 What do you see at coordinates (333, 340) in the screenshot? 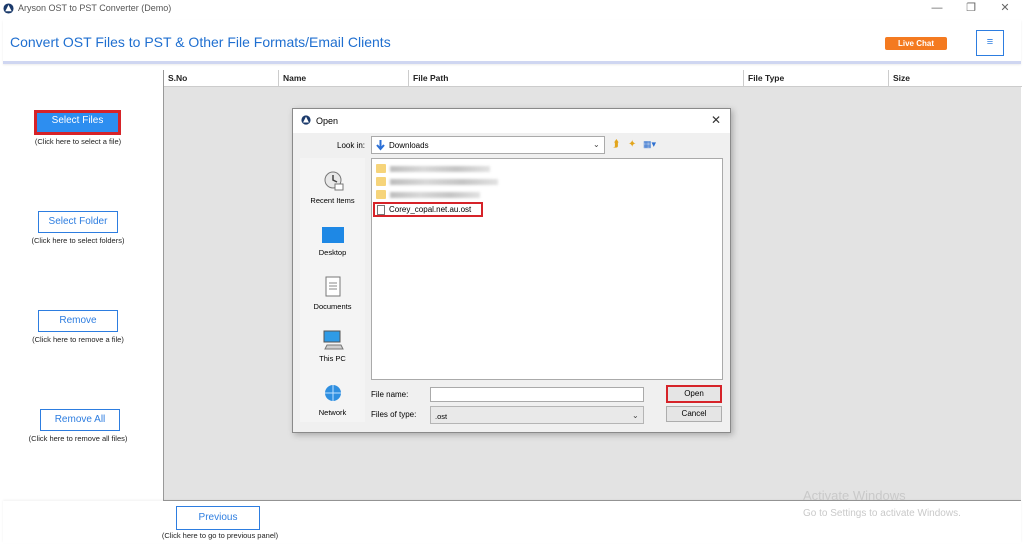
I see `computer-icon` at bounding box center [333, 340].